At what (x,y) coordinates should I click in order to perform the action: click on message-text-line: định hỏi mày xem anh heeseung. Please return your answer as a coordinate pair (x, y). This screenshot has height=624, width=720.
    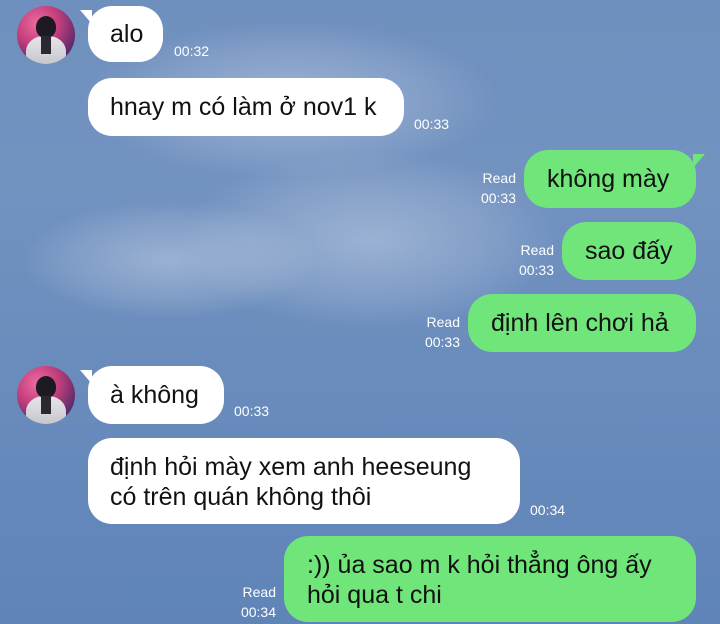
    Looking at the image, I should click on (291, 467).